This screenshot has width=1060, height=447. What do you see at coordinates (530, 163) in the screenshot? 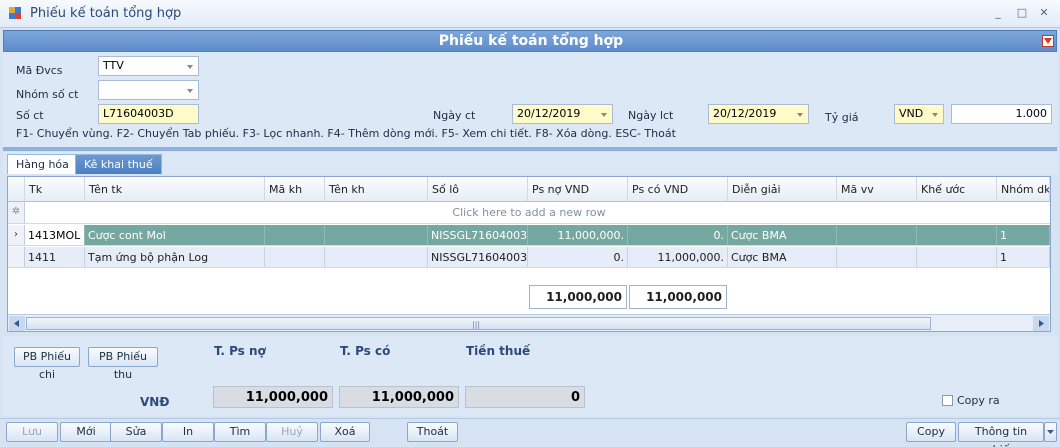
I see `tab-strip: Hàng hóa Kê khai thuế` at bounding box center [530, 163].